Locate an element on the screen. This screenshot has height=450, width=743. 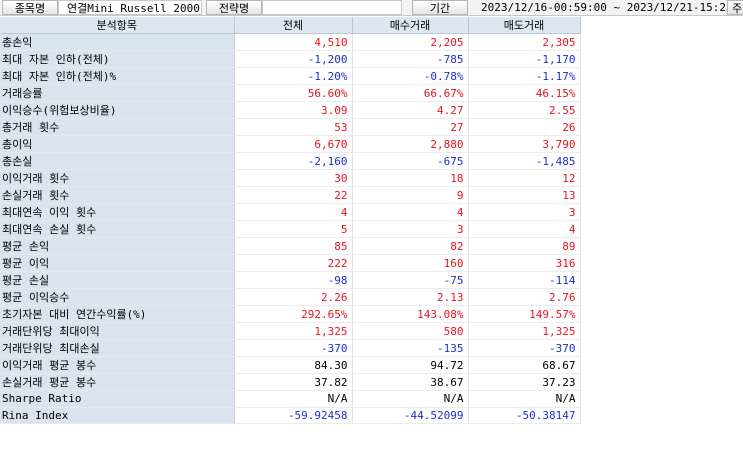
row-label: 손실거래 횟수 is located at coordinates (117, 195).